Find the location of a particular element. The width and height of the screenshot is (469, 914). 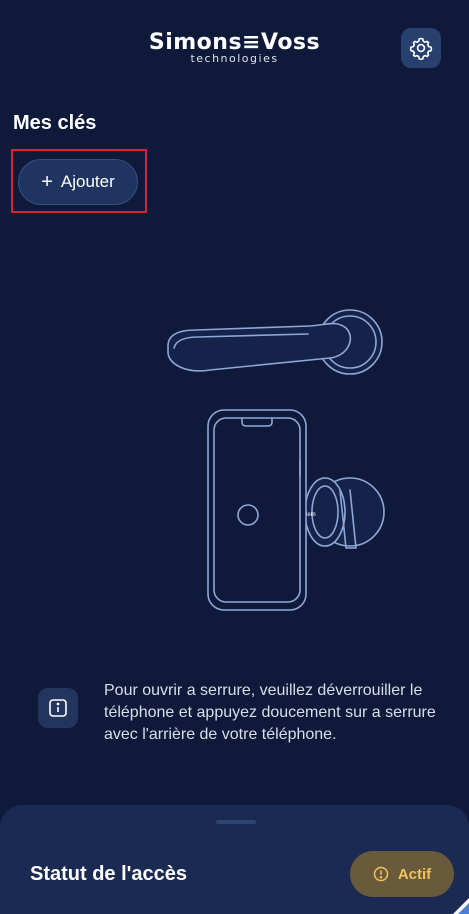

drag-handle is located at coordinates (236, 822).